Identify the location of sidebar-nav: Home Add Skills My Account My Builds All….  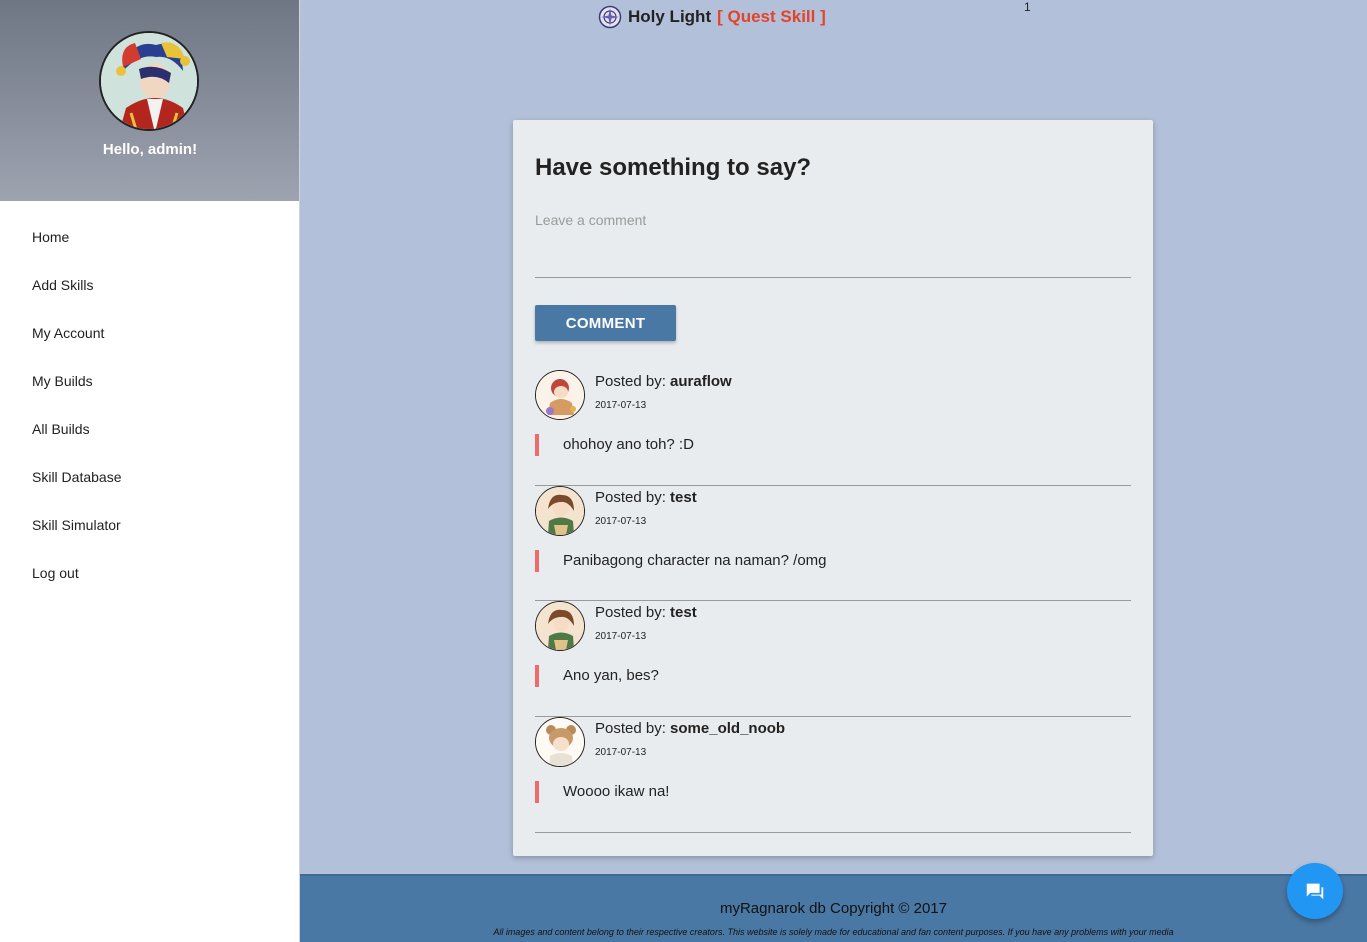
(149, 399).